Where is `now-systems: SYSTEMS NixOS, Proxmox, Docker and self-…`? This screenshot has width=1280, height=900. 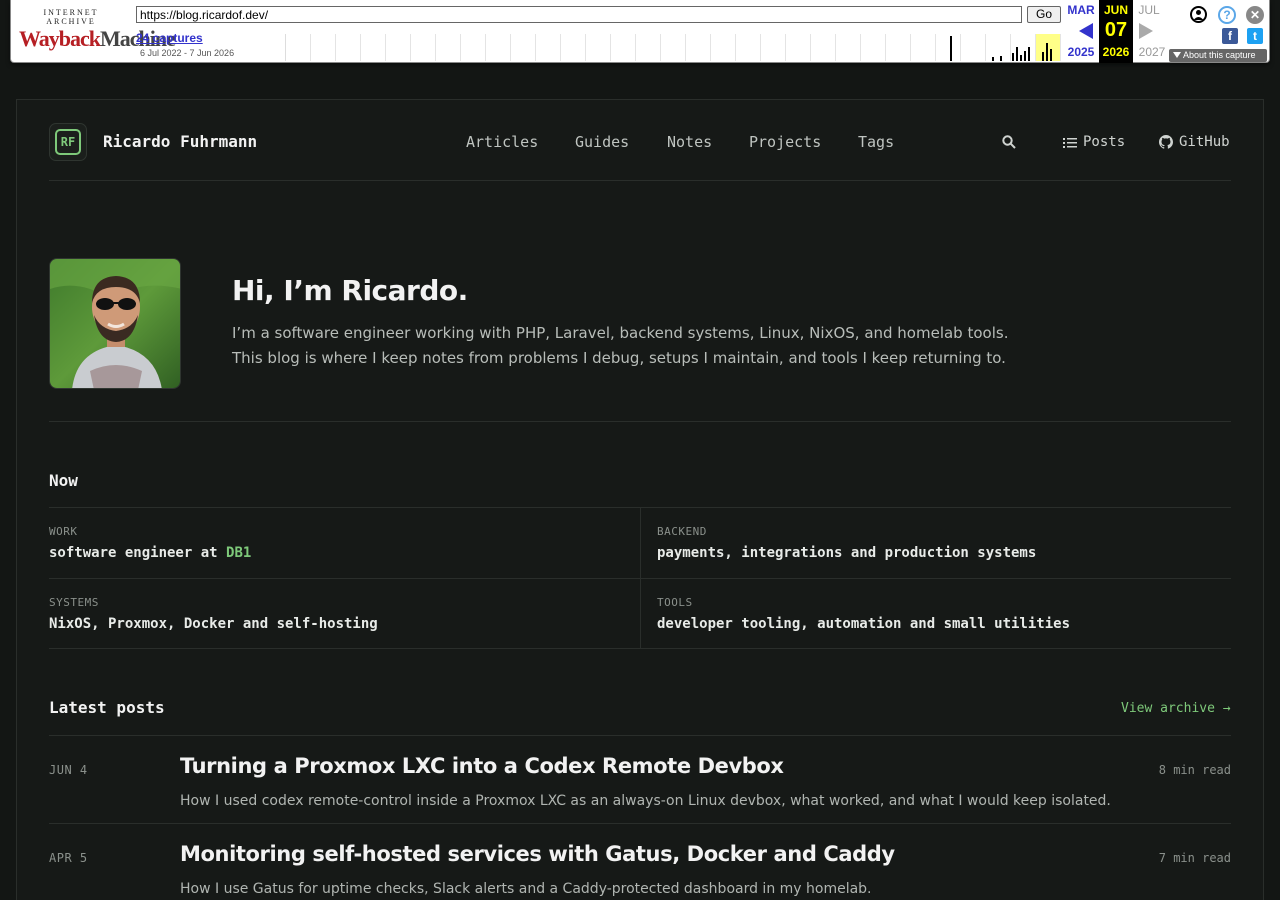
now-systems: SYSTEMS NixOS, Proxmox, Docker and self-… is located at coordinates (344, 614).